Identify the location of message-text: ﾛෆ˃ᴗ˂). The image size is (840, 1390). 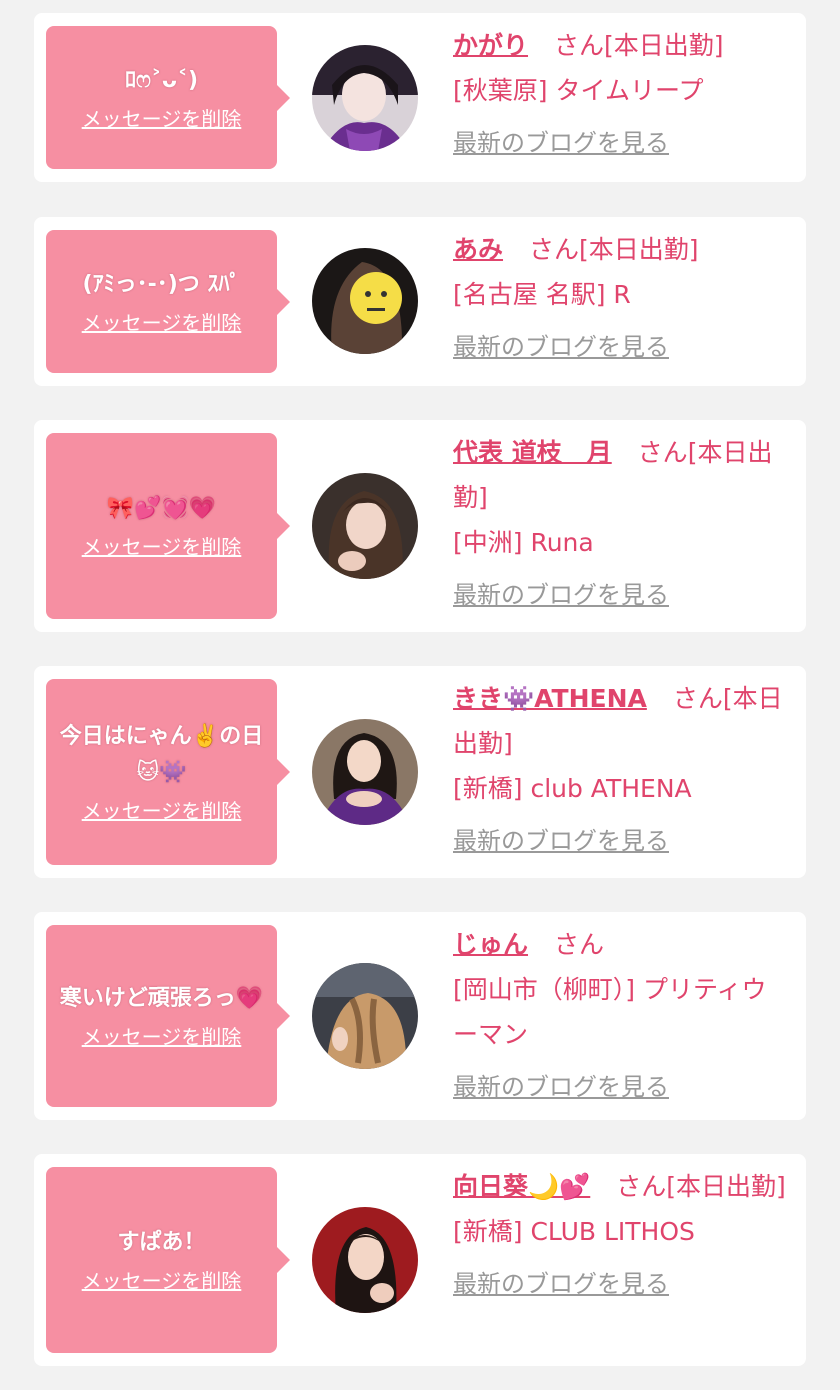
(161, 80).